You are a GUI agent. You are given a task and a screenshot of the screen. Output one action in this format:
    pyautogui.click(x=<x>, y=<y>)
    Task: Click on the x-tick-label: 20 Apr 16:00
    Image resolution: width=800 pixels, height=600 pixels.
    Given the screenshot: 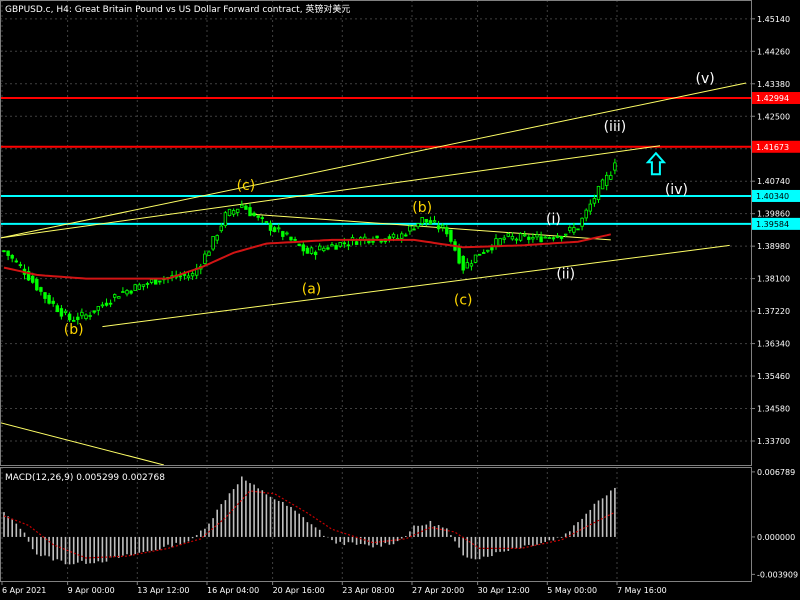 What is the action you would take?
    pyautogui.click(x=299, y=590)
    